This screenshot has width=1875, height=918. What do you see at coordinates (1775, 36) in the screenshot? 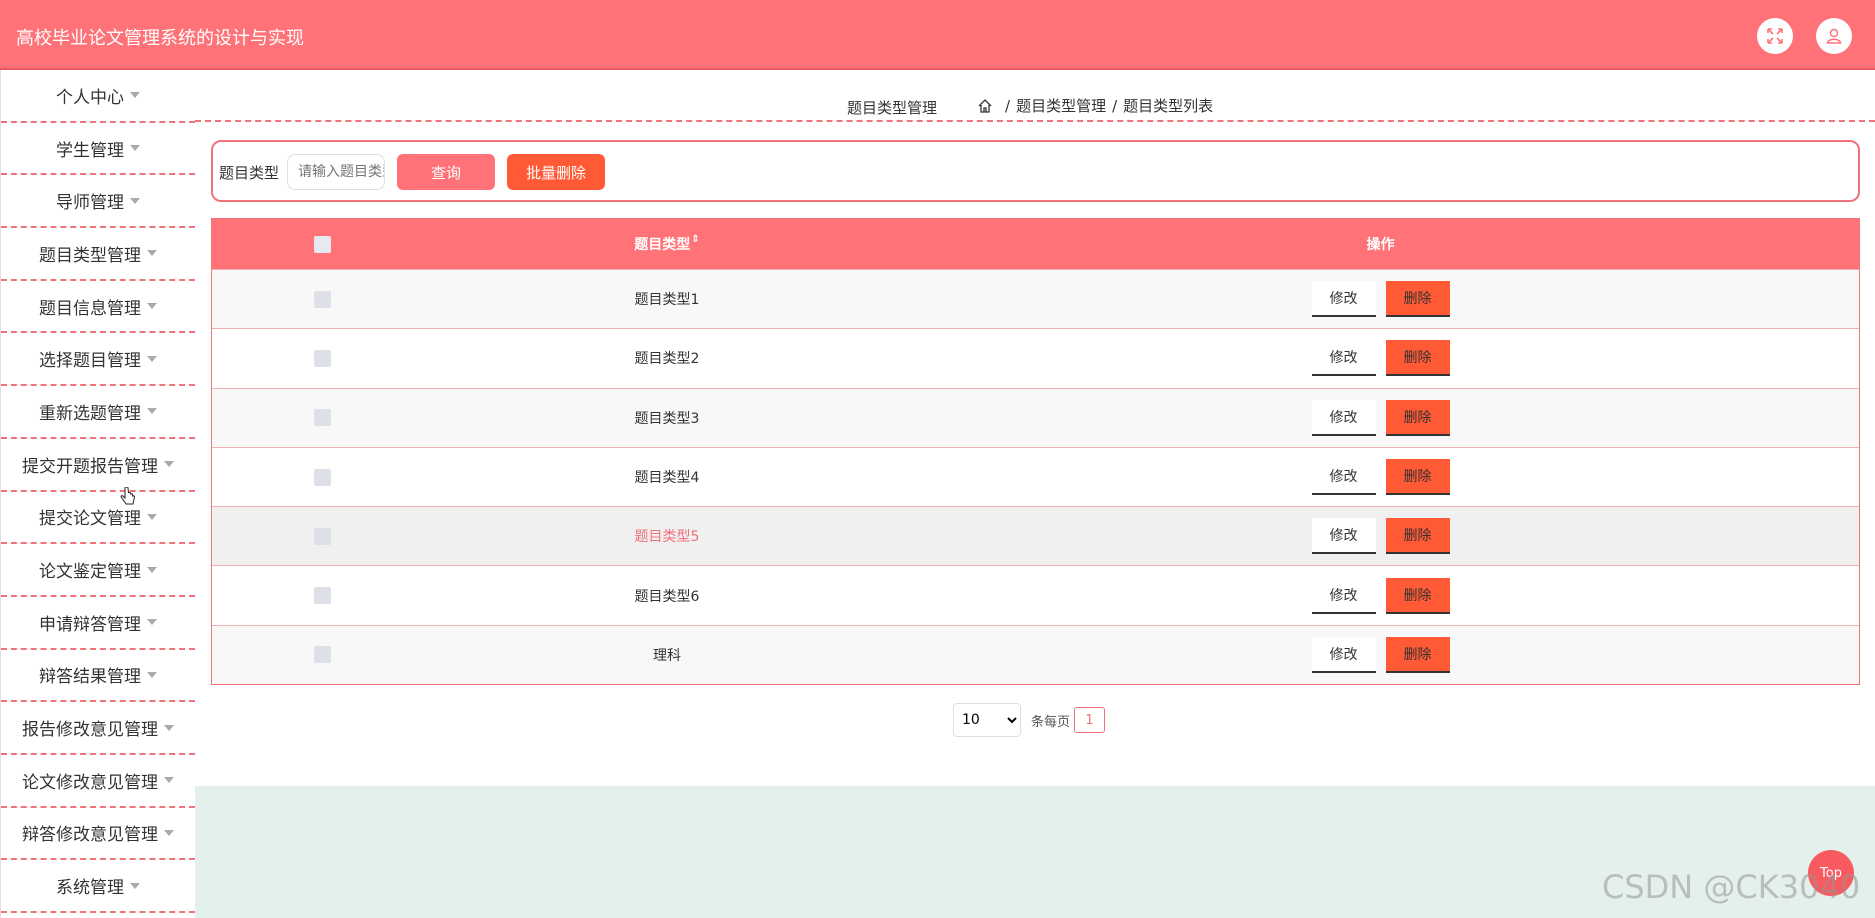
I see `fullscreen-button` at bounding box center [1775, 36].